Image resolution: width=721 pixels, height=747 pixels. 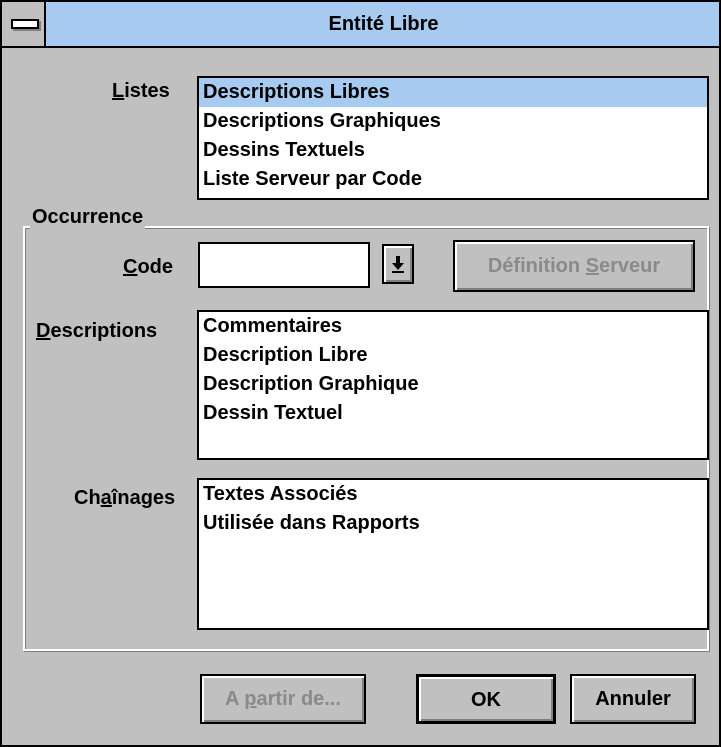 I want to click on window-title: Entité Libre, so click(x=383, y=24).